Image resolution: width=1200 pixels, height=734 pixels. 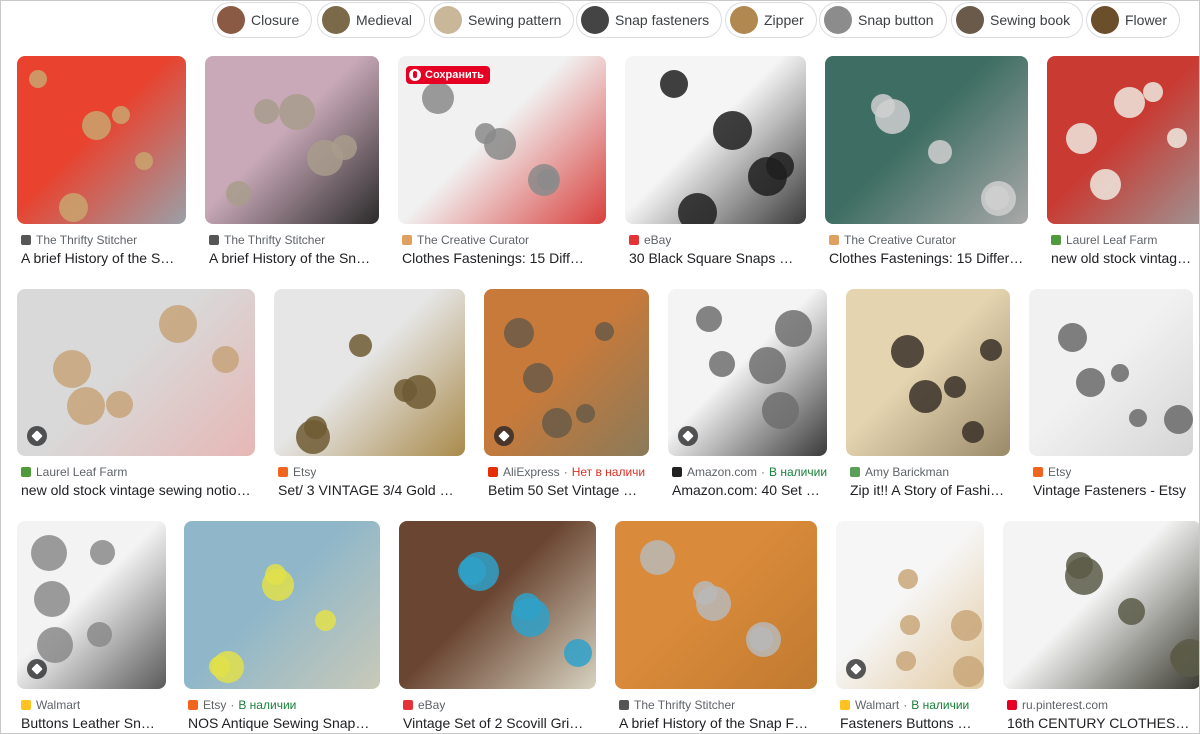 I want to click on result-source: Walmart · В наличии, so click(x=904, y=705).